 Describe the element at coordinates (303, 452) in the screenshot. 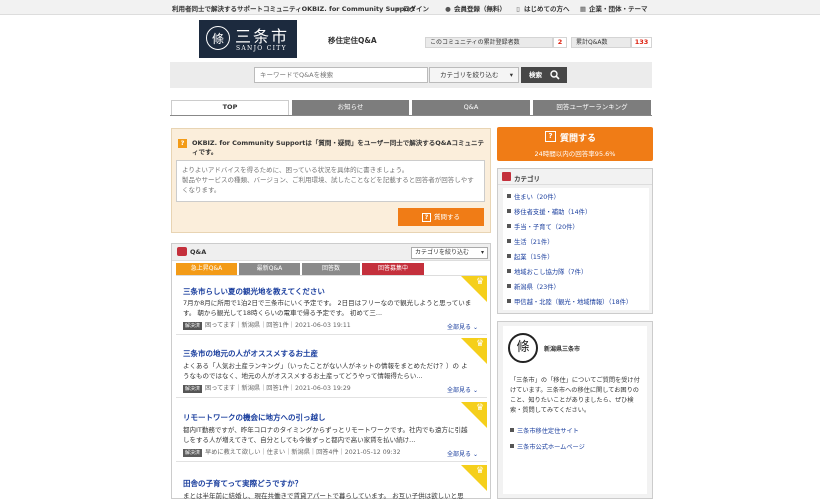

I see `qa-item-meta-text: 早めに教えて欲しい｜住まい｜新潟県｜回答4件｜2021-05-12 09:32` at that location.